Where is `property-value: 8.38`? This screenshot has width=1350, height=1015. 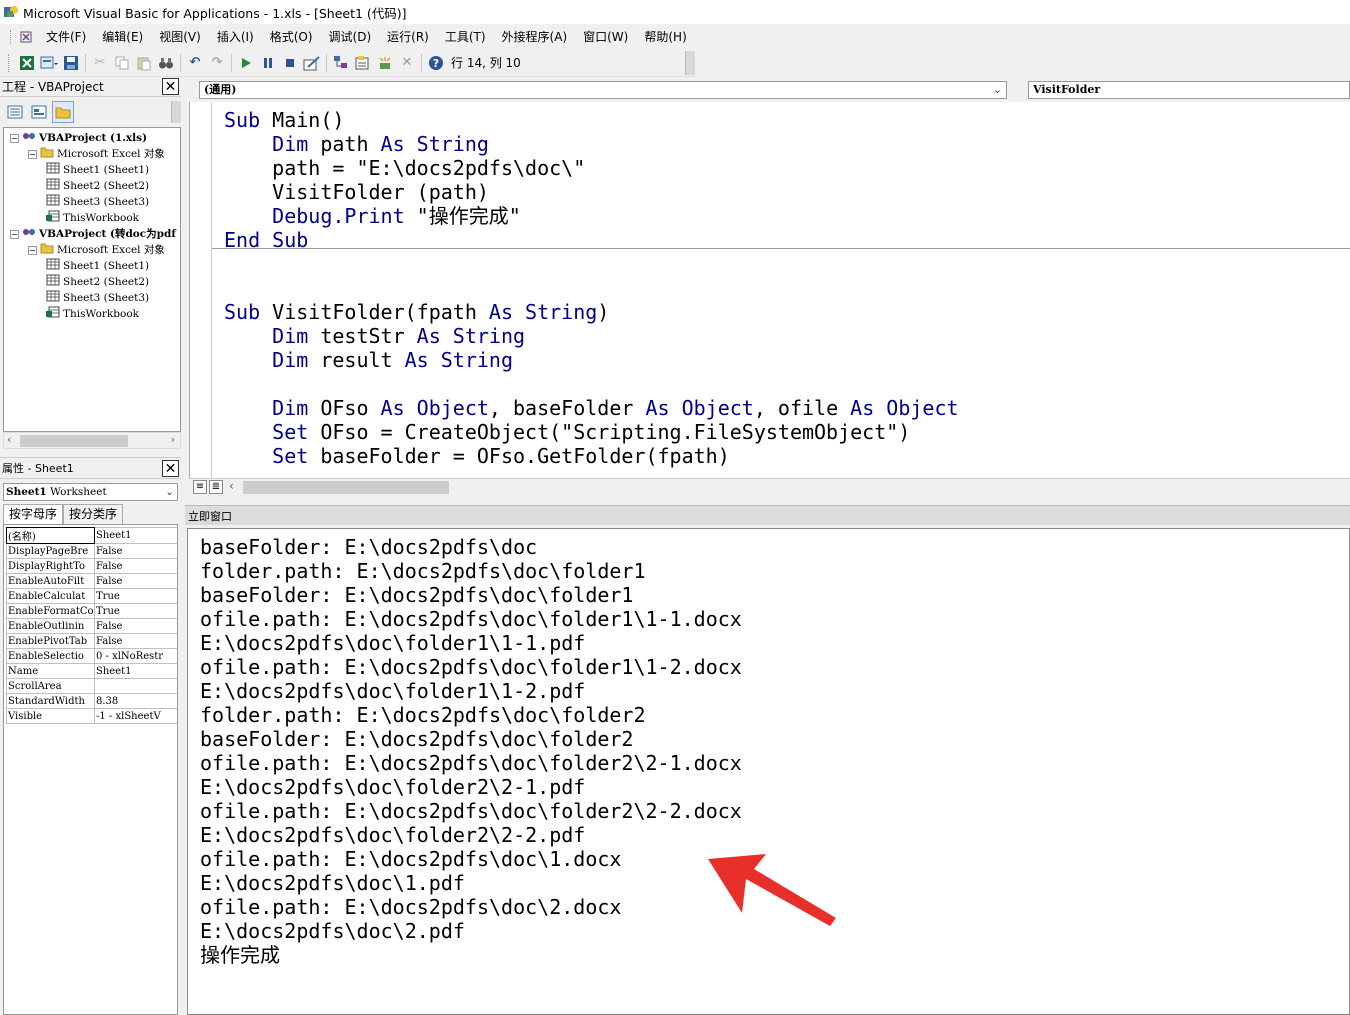 property-value: 8.38 is located at coordinates (135, 701).